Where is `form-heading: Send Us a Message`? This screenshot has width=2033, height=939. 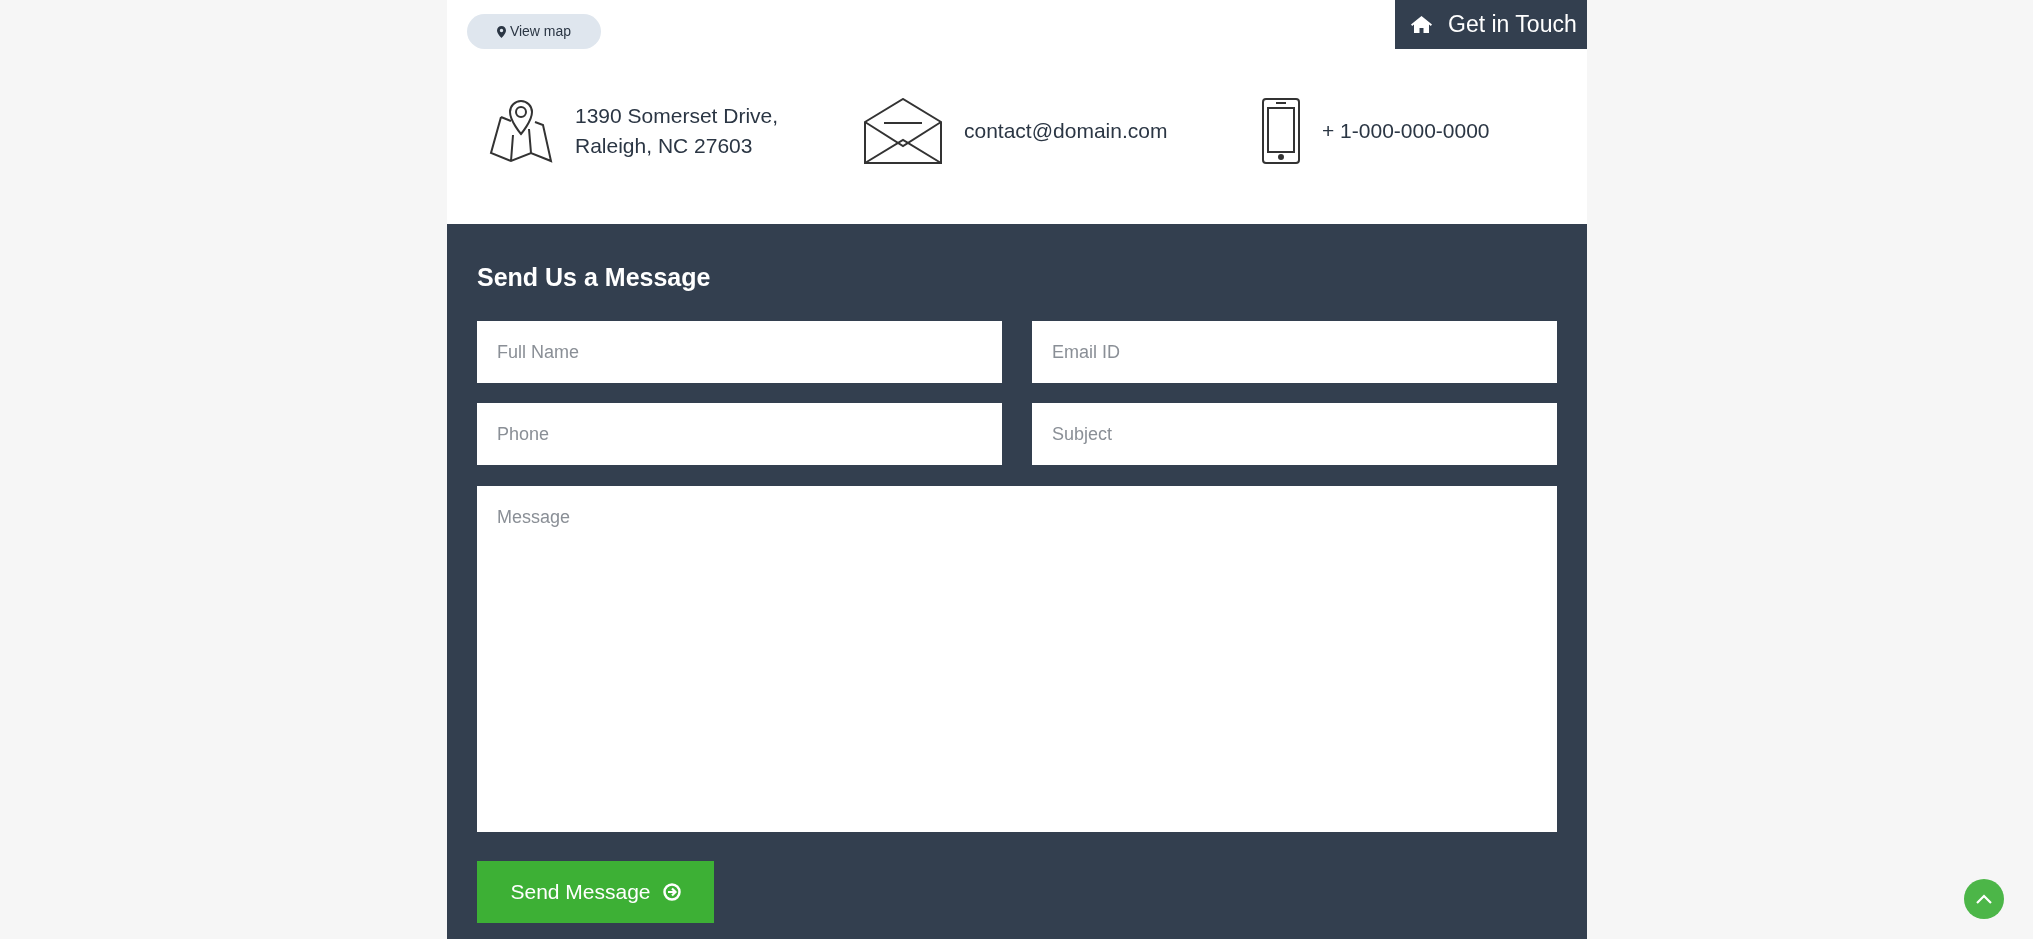
form-heading: Send Us a Message is located at coordinates (594, 277).